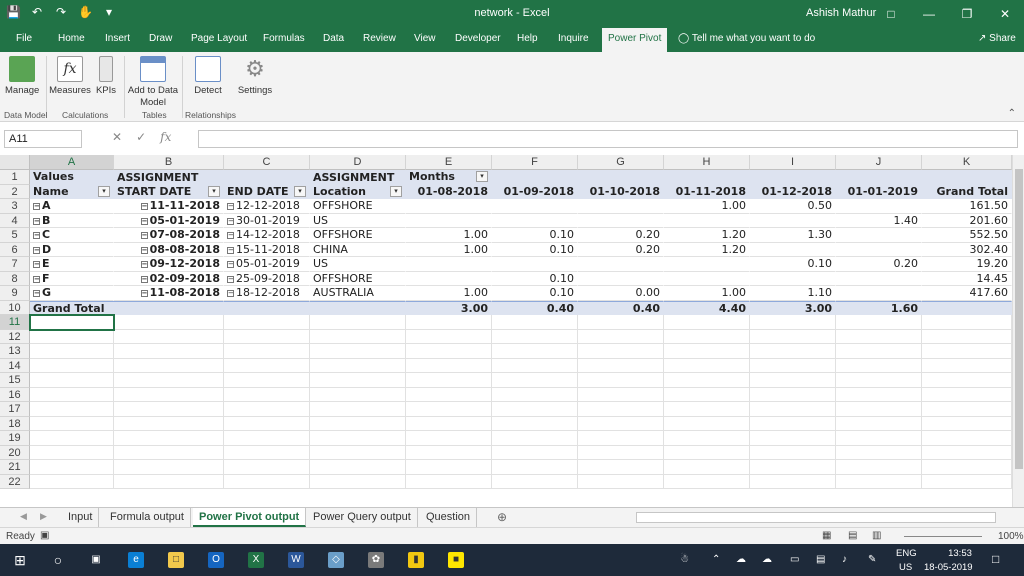 Image resolution: width=1024 pixels, height=576 pixels. Describe the element at coordinates (267, 307) in the screenshot. I see `grand-total-cell` at that location.